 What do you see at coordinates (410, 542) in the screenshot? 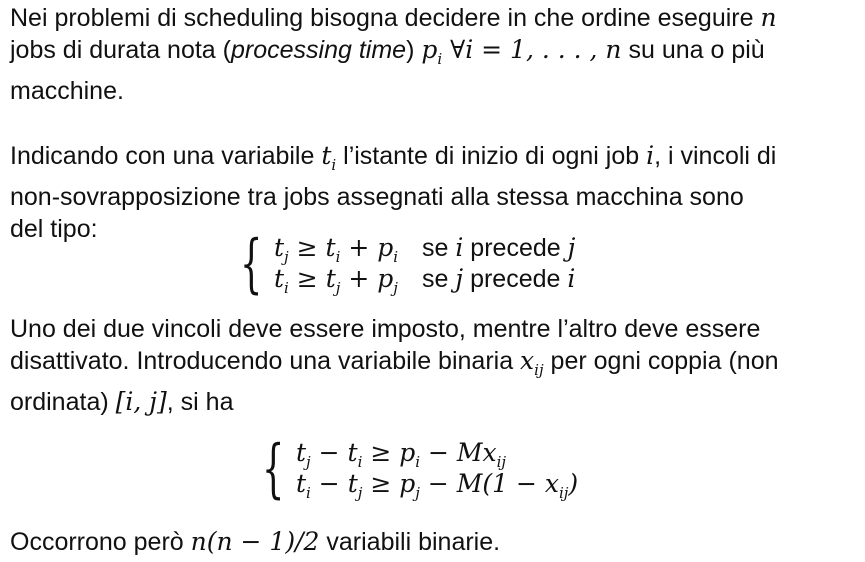
I see `conclusion-text: variabili binarie.` at bounding box center [410, 542].